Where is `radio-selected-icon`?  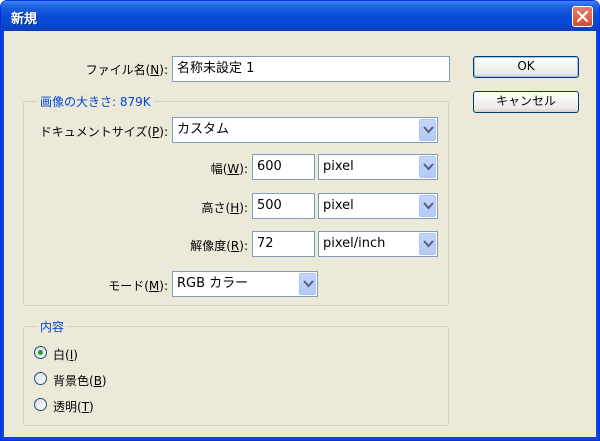 radio-selected-icon is located at coordinates (40, 352).